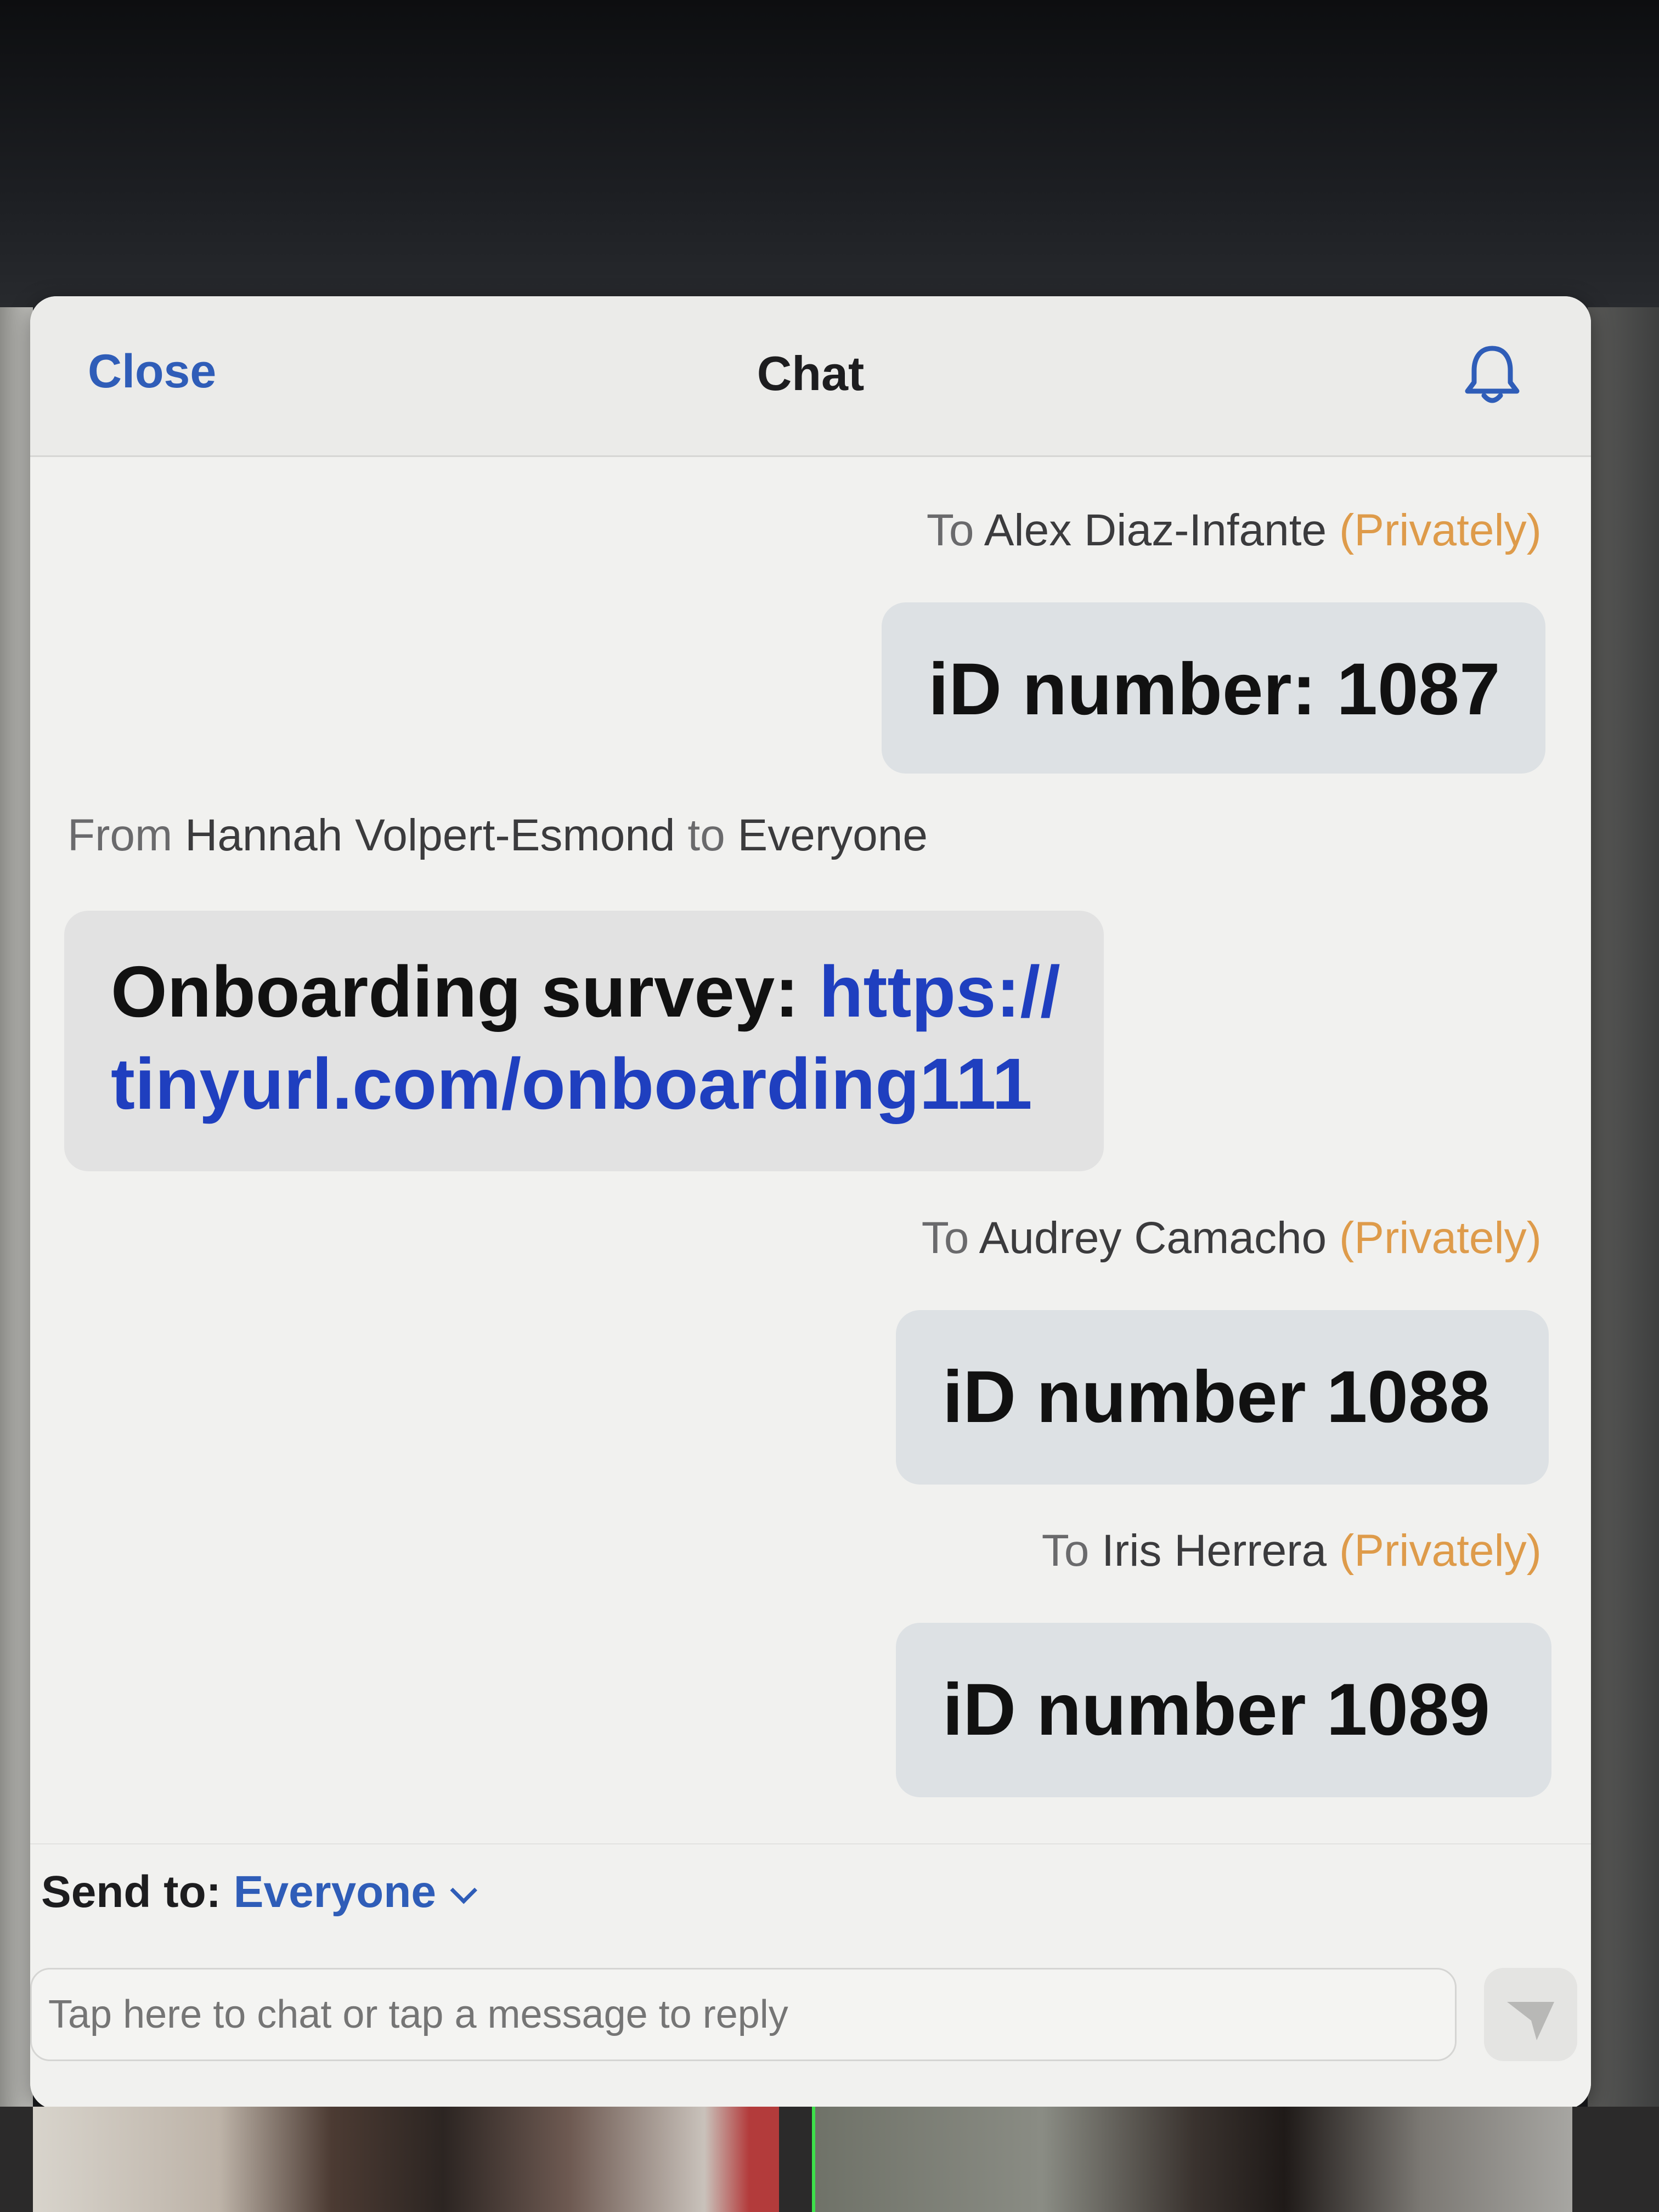  Describe the element at coordinates (1192, 2159) in the screenshot. I see `participant-video-active` at that location.